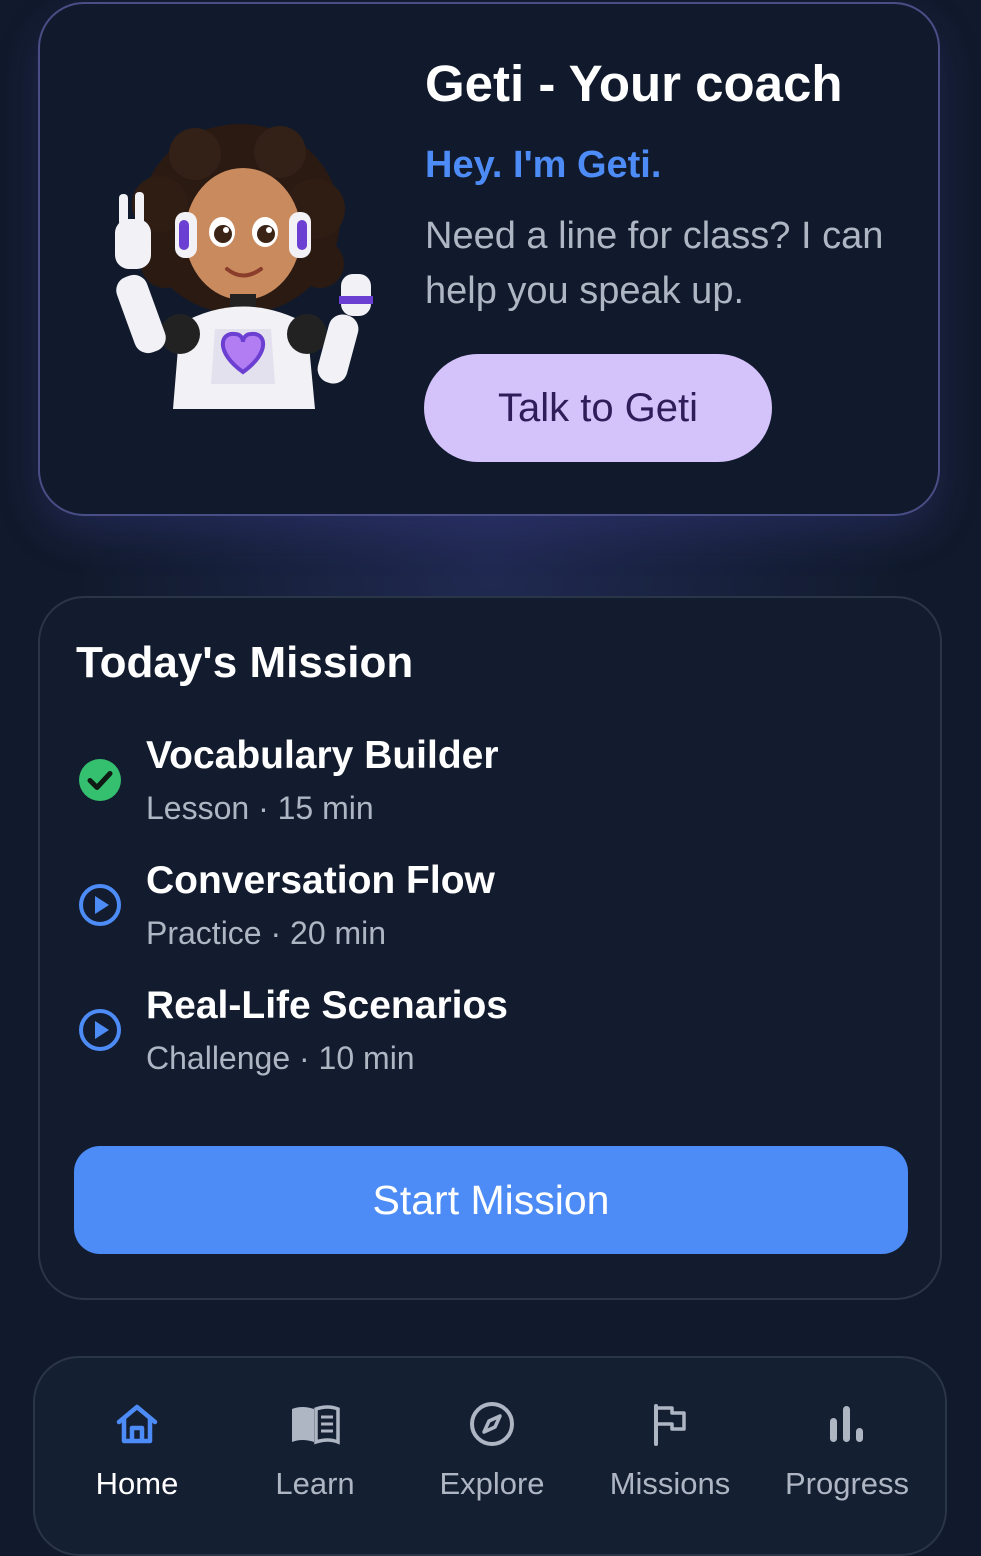  I want to click on nav-label: Explore, so click(492, 1483).